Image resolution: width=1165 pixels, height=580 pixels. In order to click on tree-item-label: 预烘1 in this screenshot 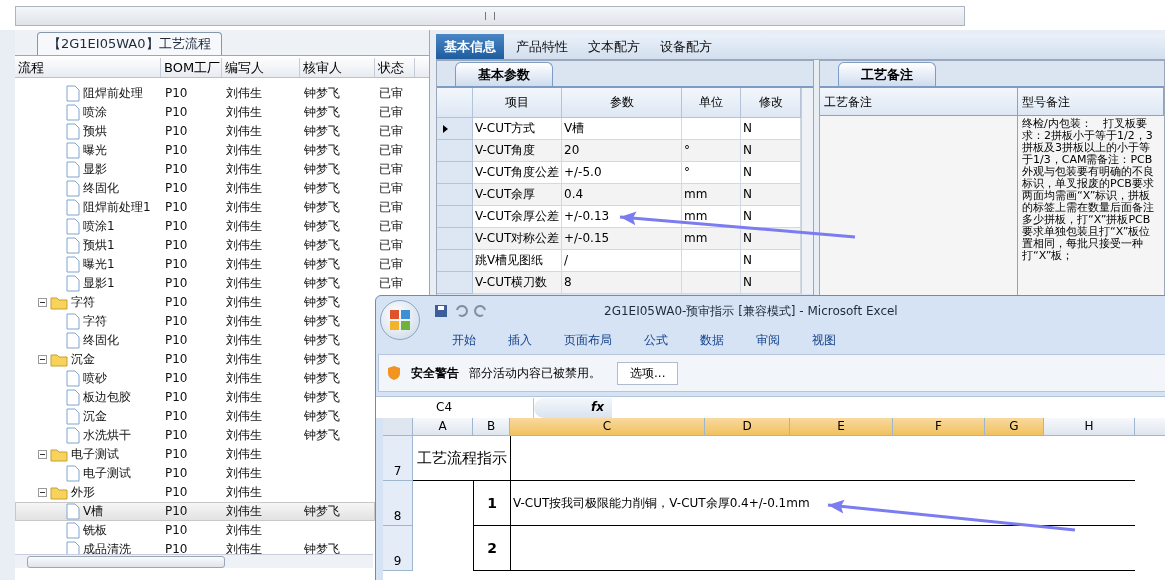, I will do `click(99, 245)`.